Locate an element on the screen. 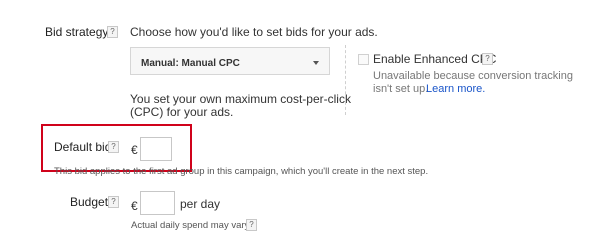  bid-strategy-description-line2: (CPC) for your ads. is located at coordinates (182, 112).